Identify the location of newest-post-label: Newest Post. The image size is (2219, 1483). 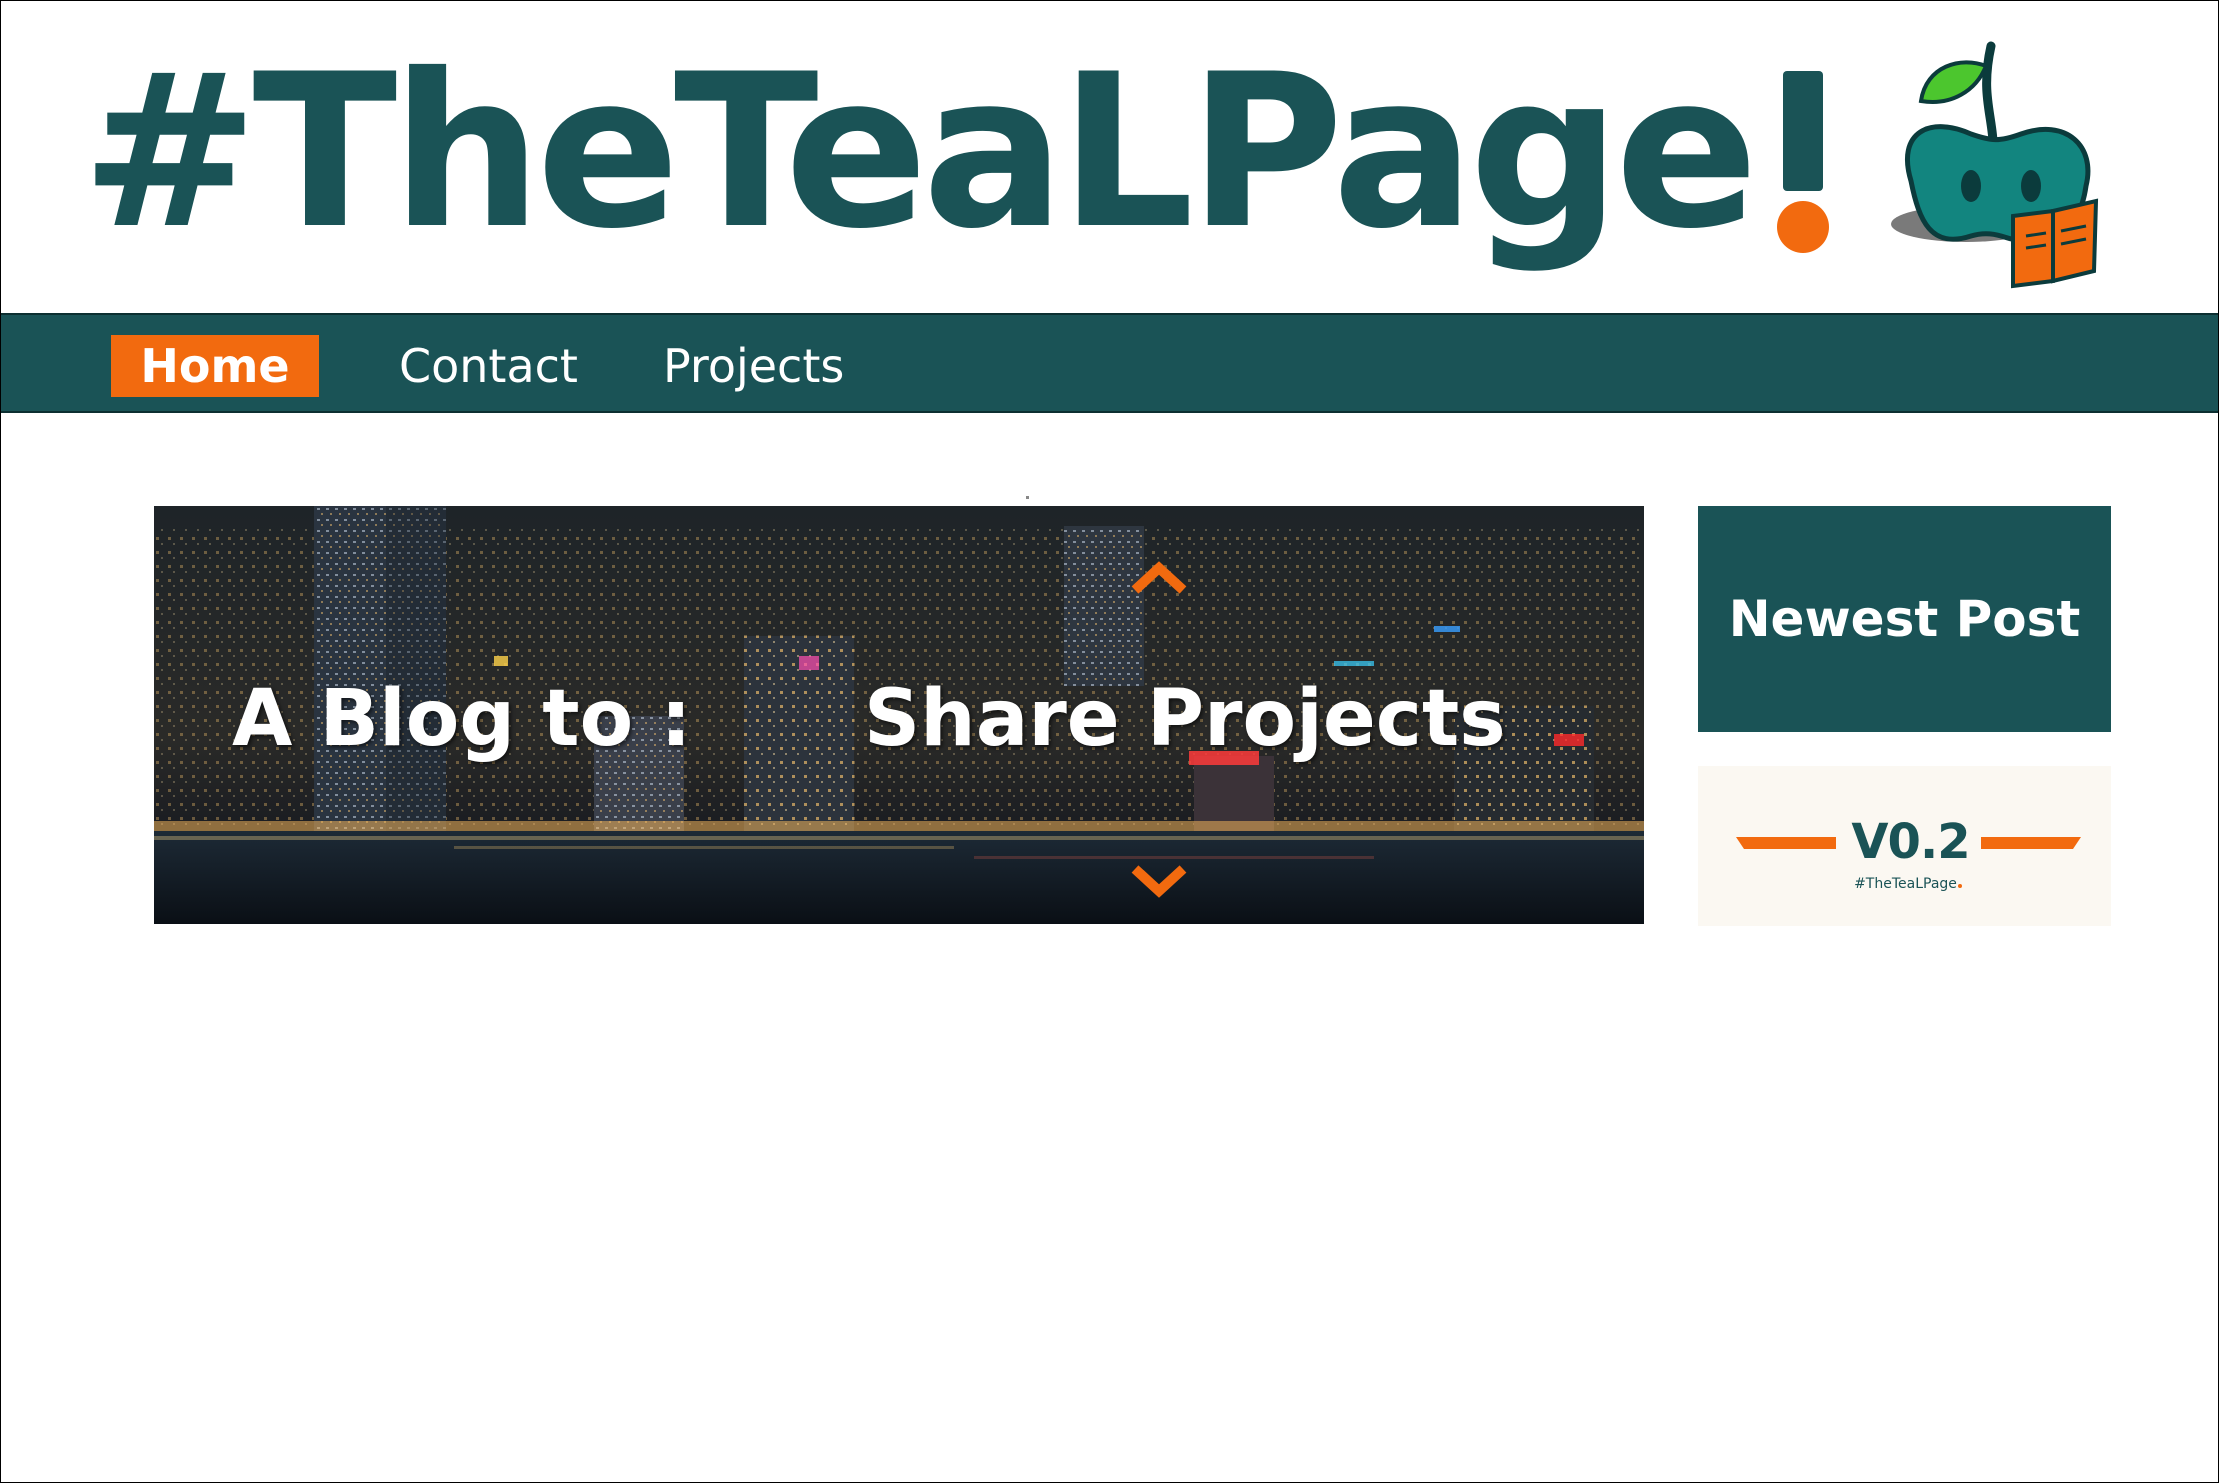
(1904, 619).